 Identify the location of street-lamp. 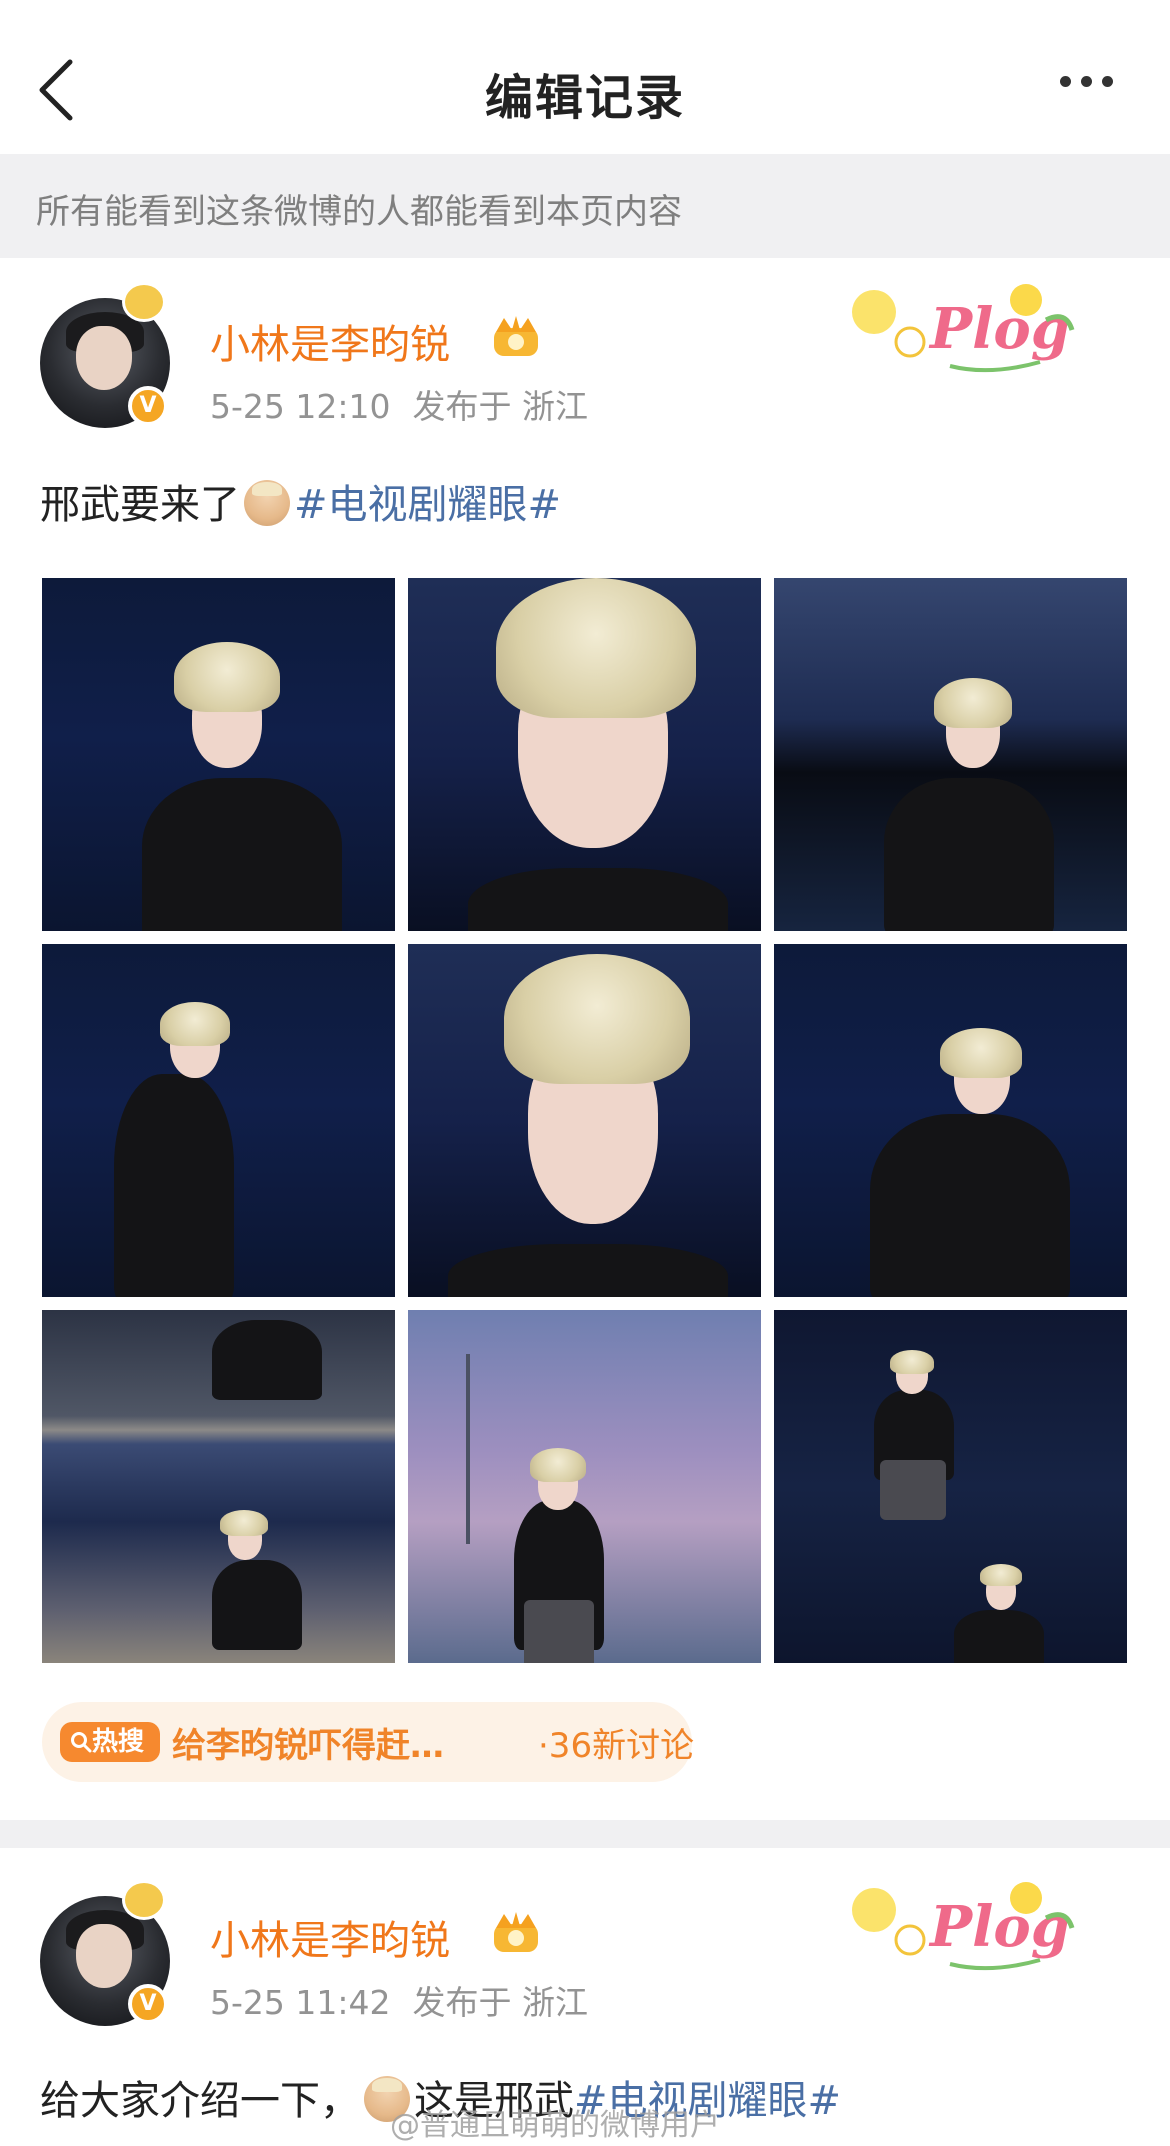
(468, 1449).